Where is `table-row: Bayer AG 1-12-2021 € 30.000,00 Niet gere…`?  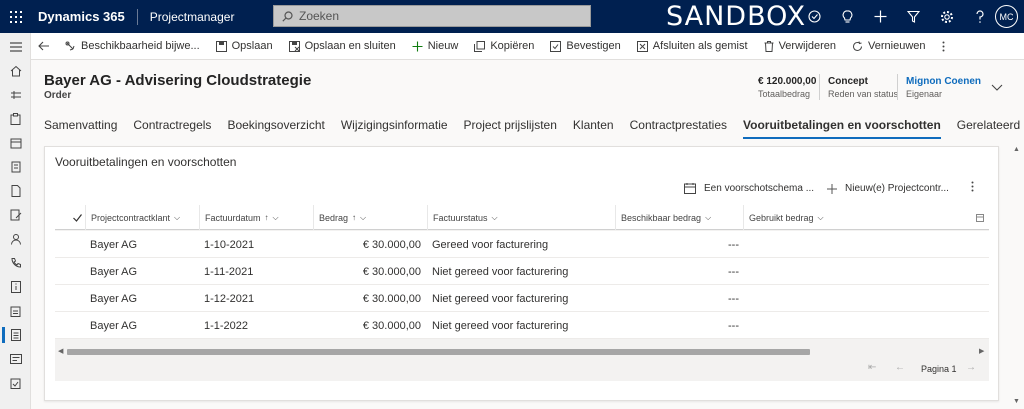
table-row: Bayer AG 1-12-2021 € 30.000,00 Niet gere… is located at coordinates (522, 298).